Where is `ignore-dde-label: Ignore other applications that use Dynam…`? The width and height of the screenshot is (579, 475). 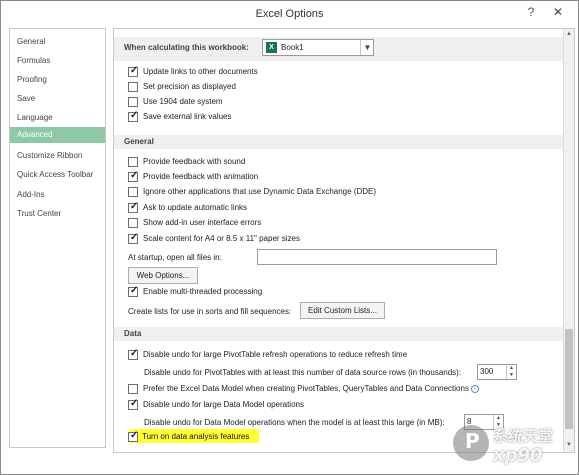 ignore-dde-label: Ignore other applications that use Dynam… is located at coordinates (260, 191).